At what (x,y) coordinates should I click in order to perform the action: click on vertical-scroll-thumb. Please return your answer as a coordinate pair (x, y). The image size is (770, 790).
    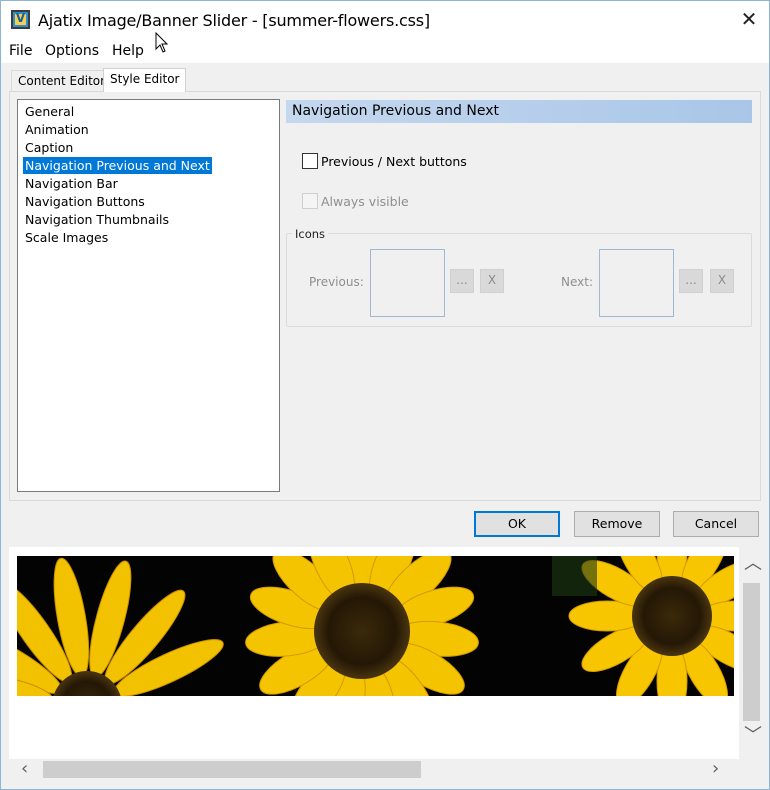
    Looking at the image, I should click on (751, 652).